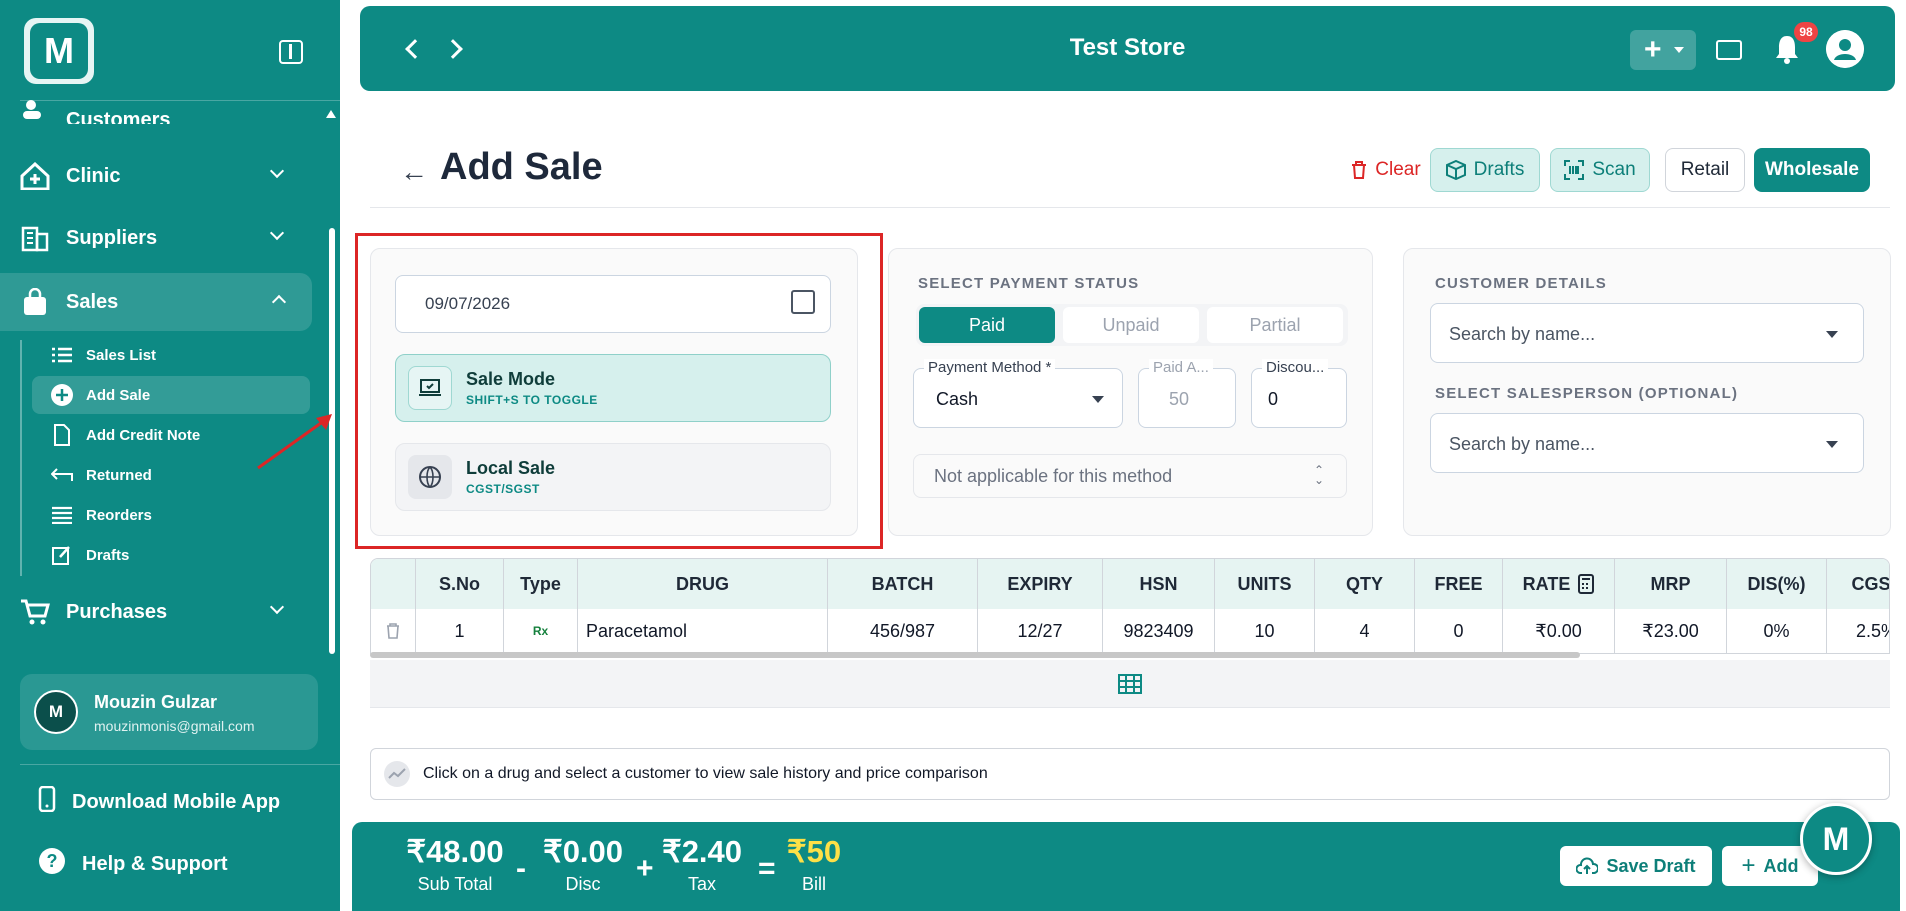 The width and height of the screenshot is (1906, 911). Describe the element at coordinates (1359, 170) in the screenshot. I see `trash-icon` at that location.